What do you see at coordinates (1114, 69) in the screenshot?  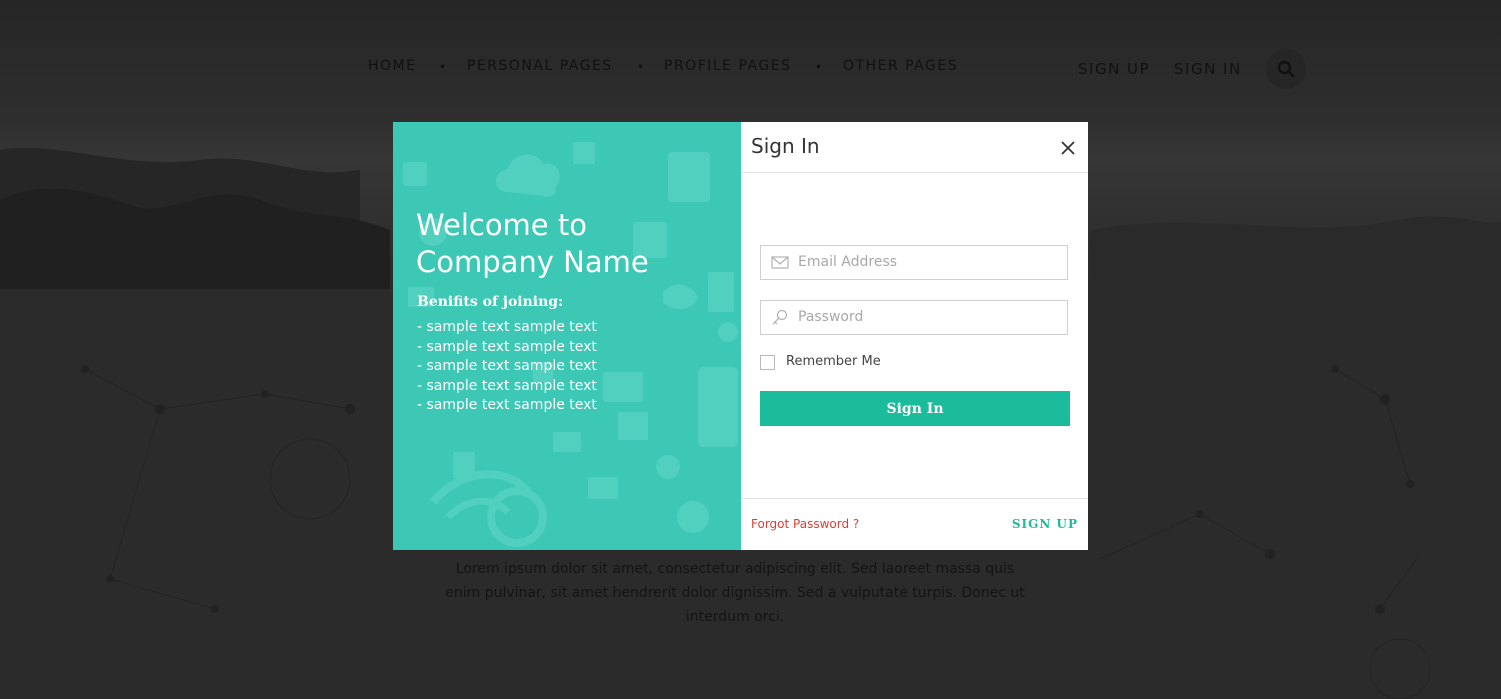 I see `nav-sign-up-link: SIGN UP` at bounding box center [1114, 69].